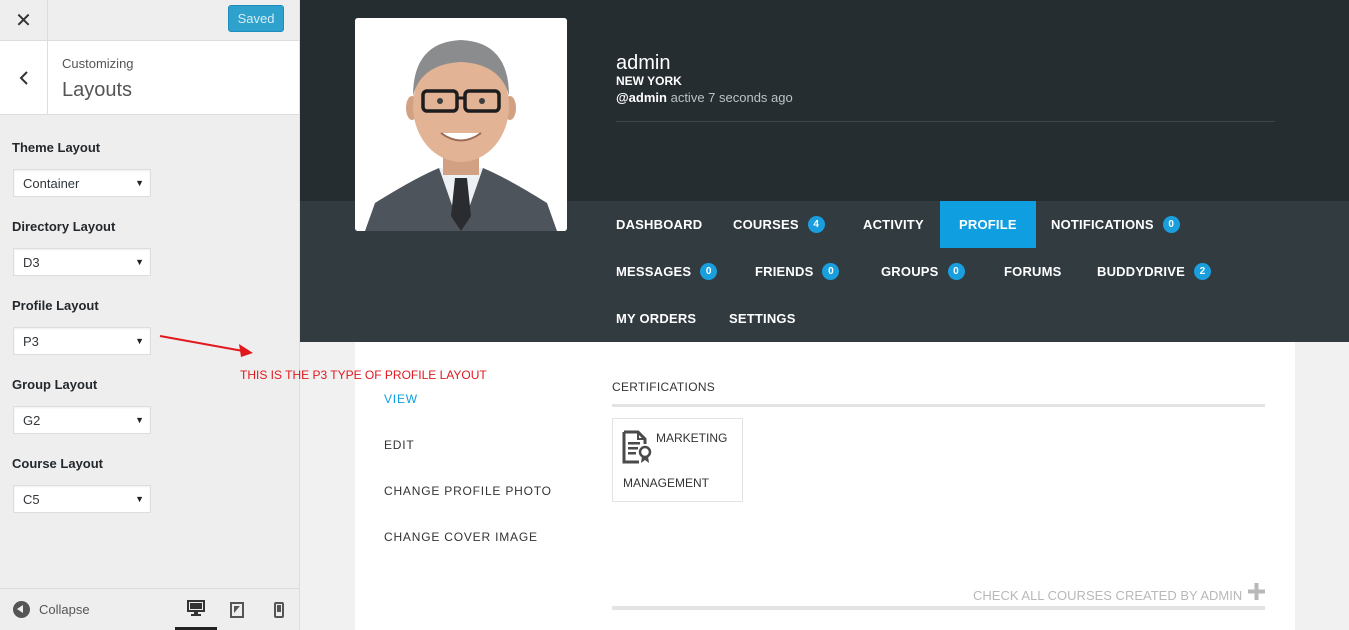 The image size is (1349, 630). I want to click on nav-buddydrive: BUDDYDRIVE 2, so click(1154, 271).